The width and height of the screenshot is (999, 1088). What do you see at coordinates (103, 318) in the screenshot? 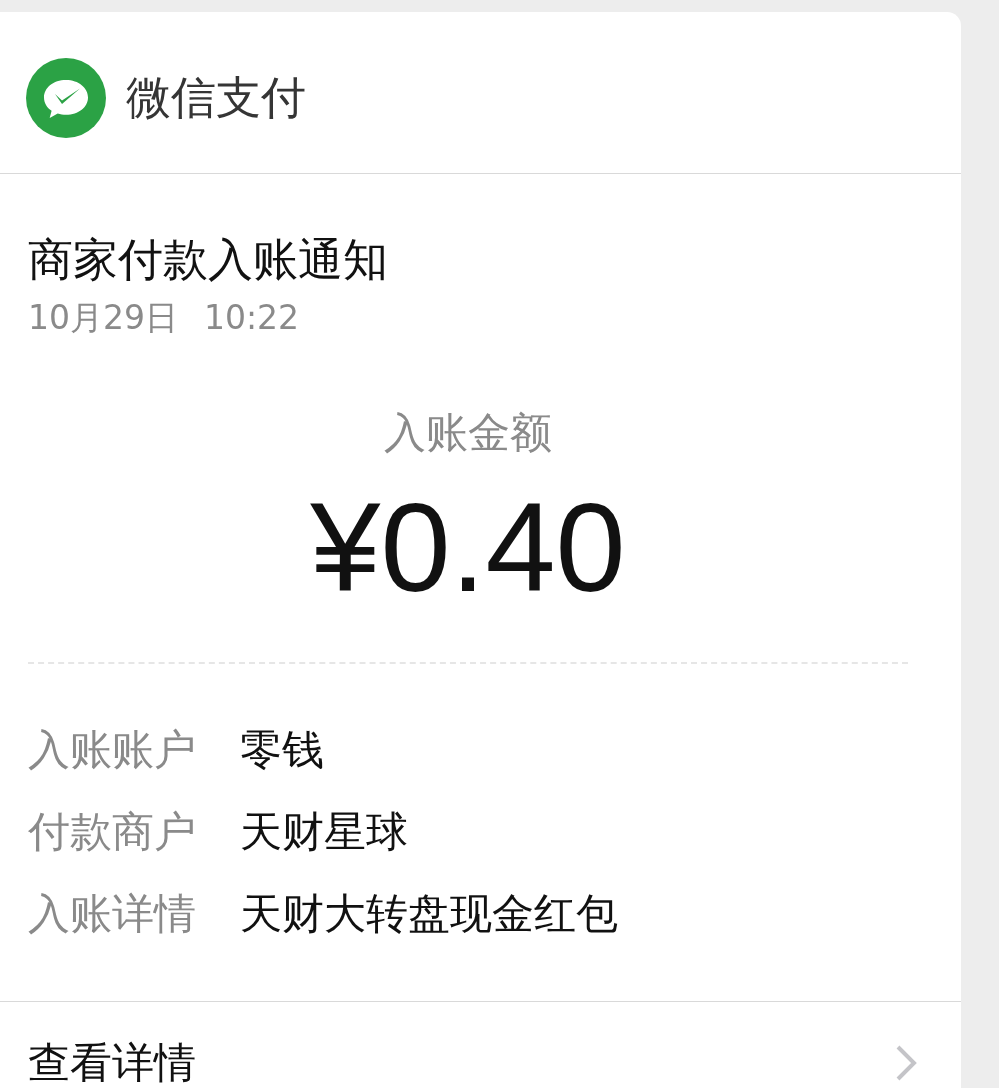
I see `notice-date: 10月29日` at bounding box center [103, 318].